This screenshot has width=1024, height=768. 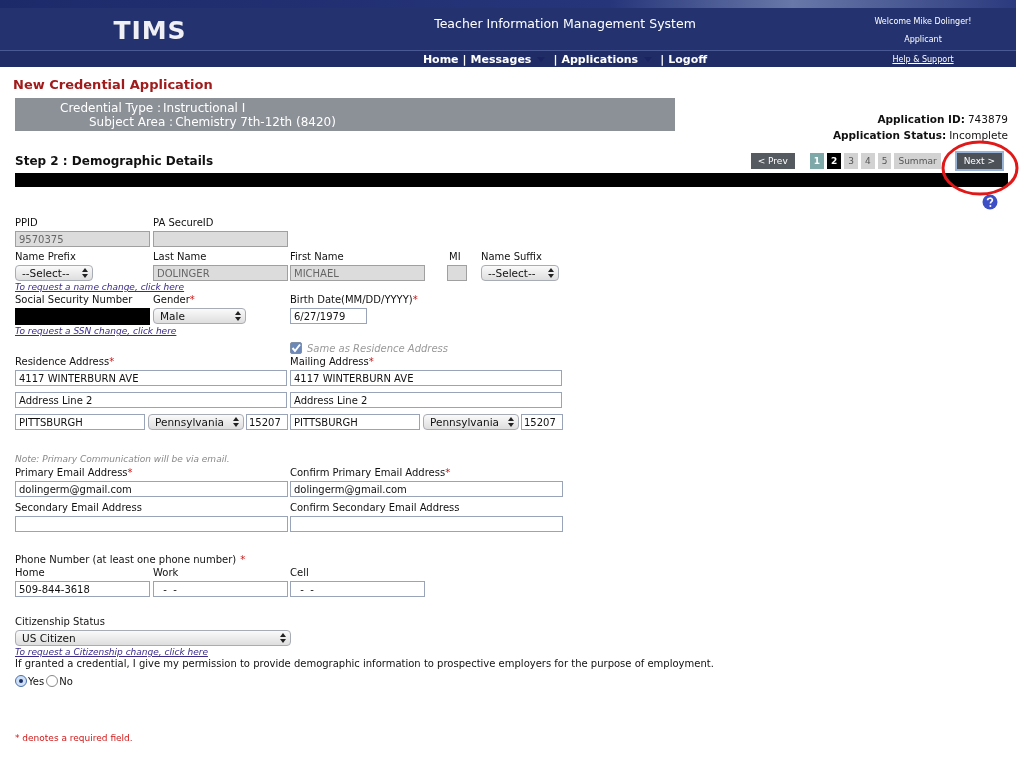 What do you see at coordinates (368, 472) in the screenshot?
I see `field-label: Confirm Primary Email Address` at bounding box center [368, 472].